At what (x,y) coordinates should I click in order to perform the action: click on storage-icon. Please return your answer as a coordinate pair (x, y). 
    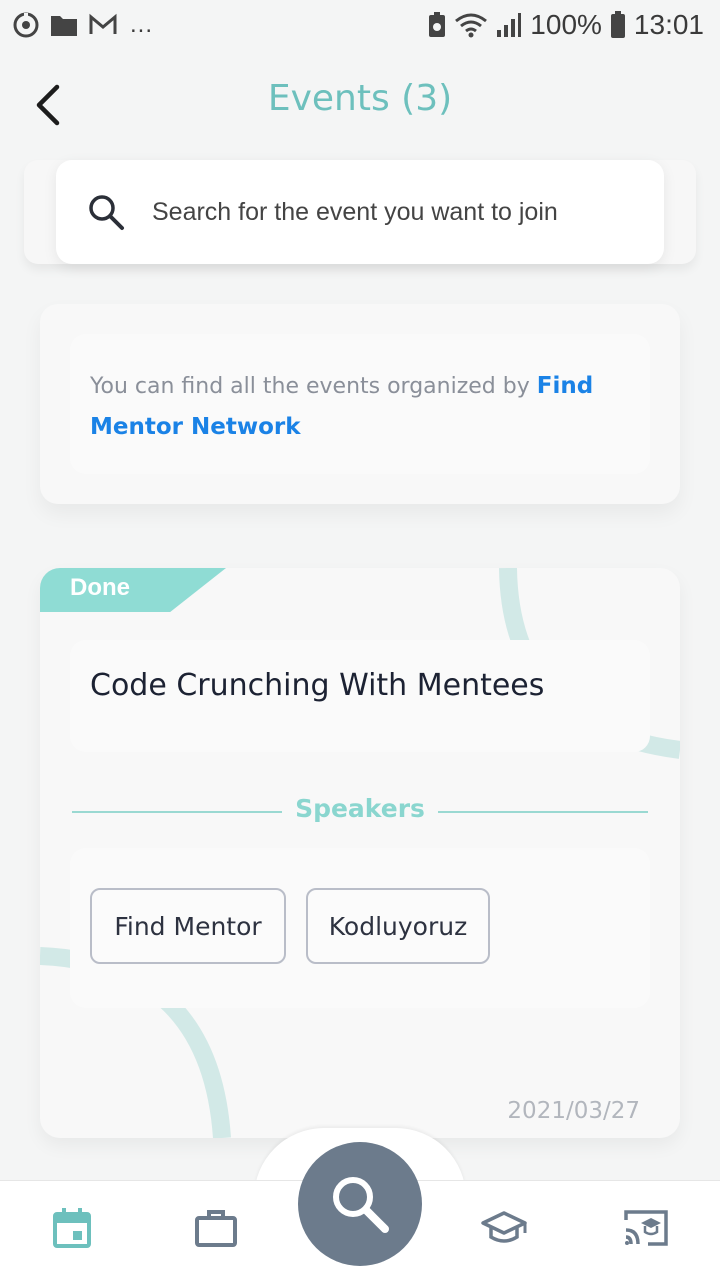
    Looking at the image, I should click on (437, 25).